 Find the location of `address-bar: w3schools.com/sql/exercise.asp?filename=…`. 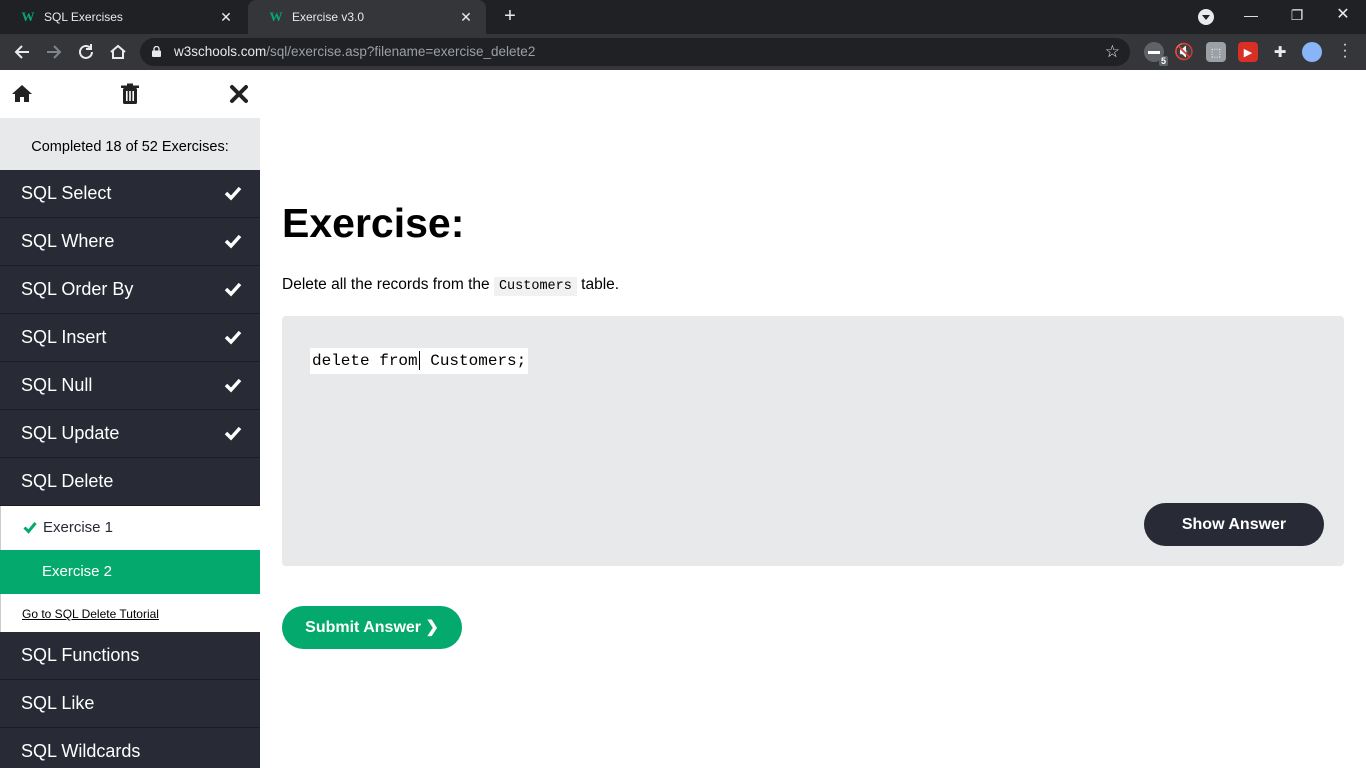

address-bar: w3schools.com/sql/exercise.asp?filename=… is located at coordinates (635, 52).